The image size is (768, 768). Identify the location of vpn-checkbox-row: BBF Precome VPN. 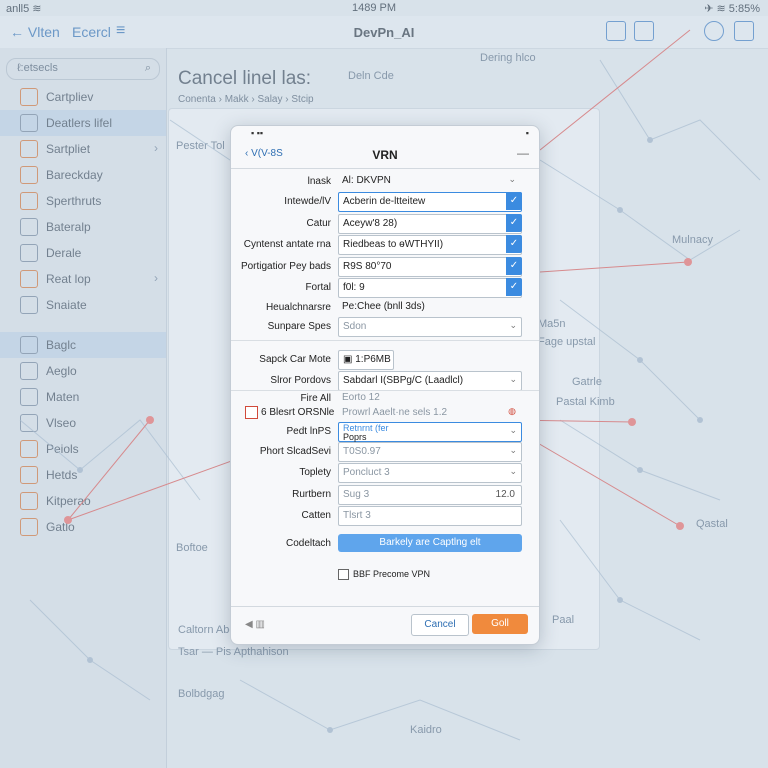
(384, 575).